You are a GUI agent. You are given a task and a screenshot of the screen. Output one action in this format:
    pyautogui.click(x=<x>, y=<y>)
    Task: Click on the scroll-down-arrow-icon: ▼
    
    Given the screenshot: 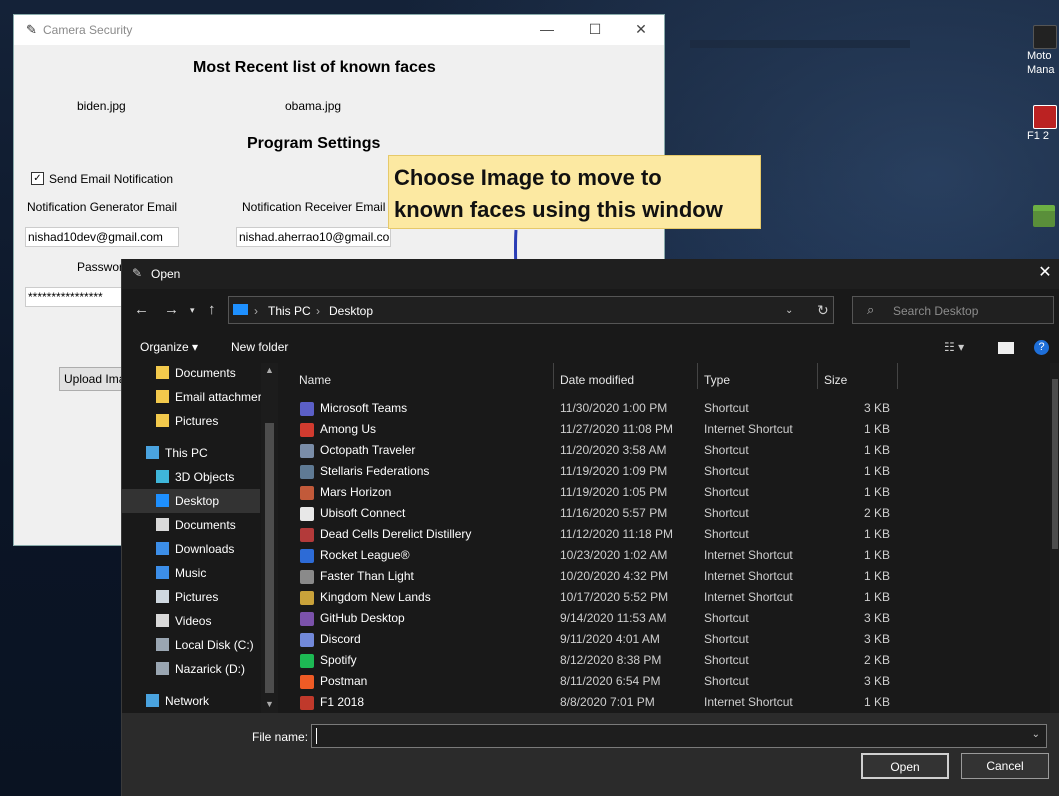 What is the action you would take?
    pyautogui.click(x=269, y=704)
    